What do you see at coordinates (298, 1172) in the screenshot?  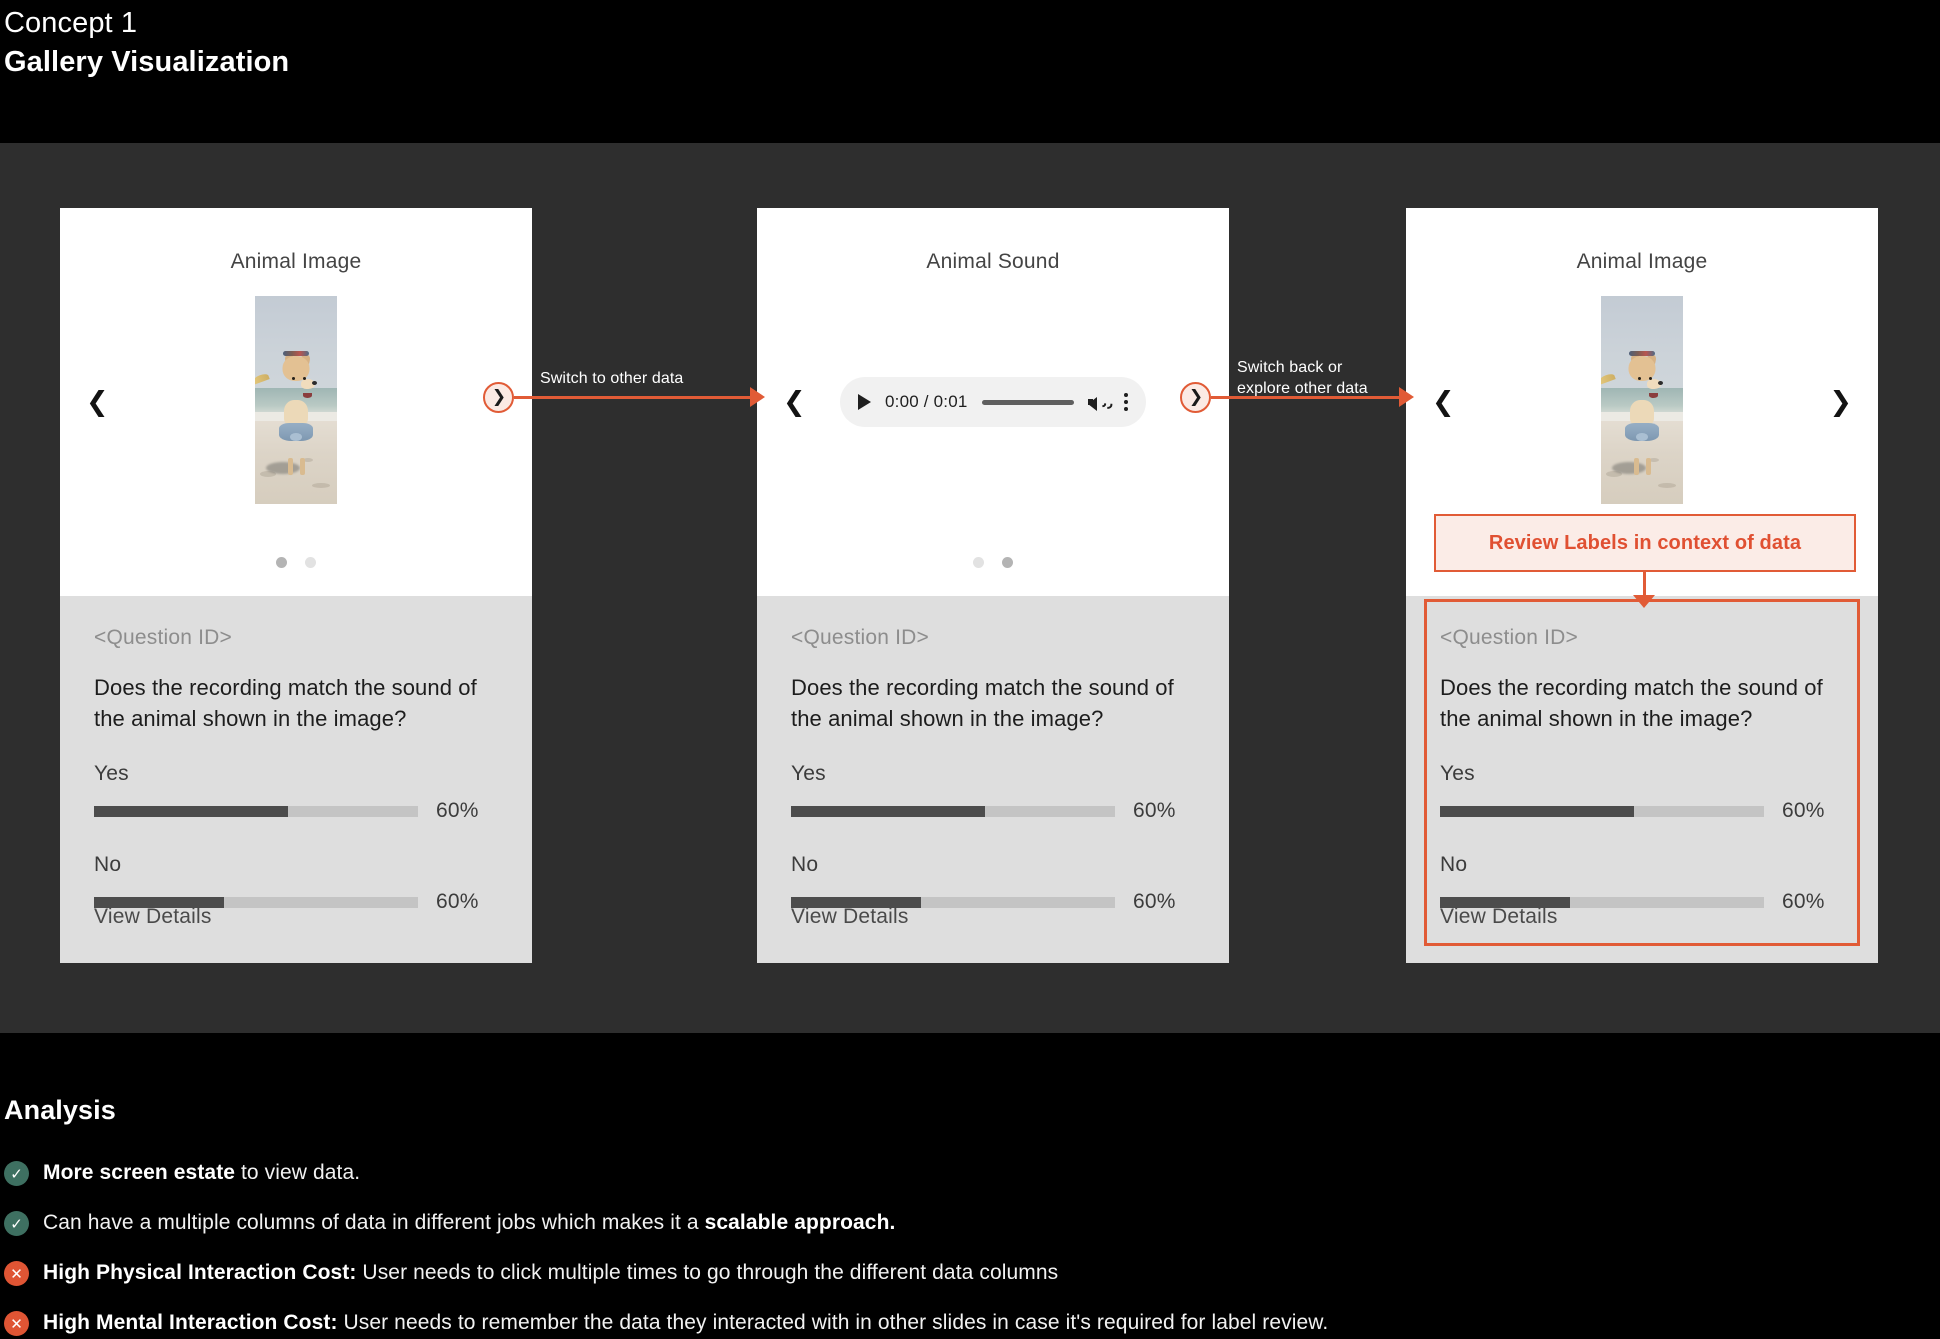 I see `analysis-rest: to view data.` at bounding box center [298, 1172].